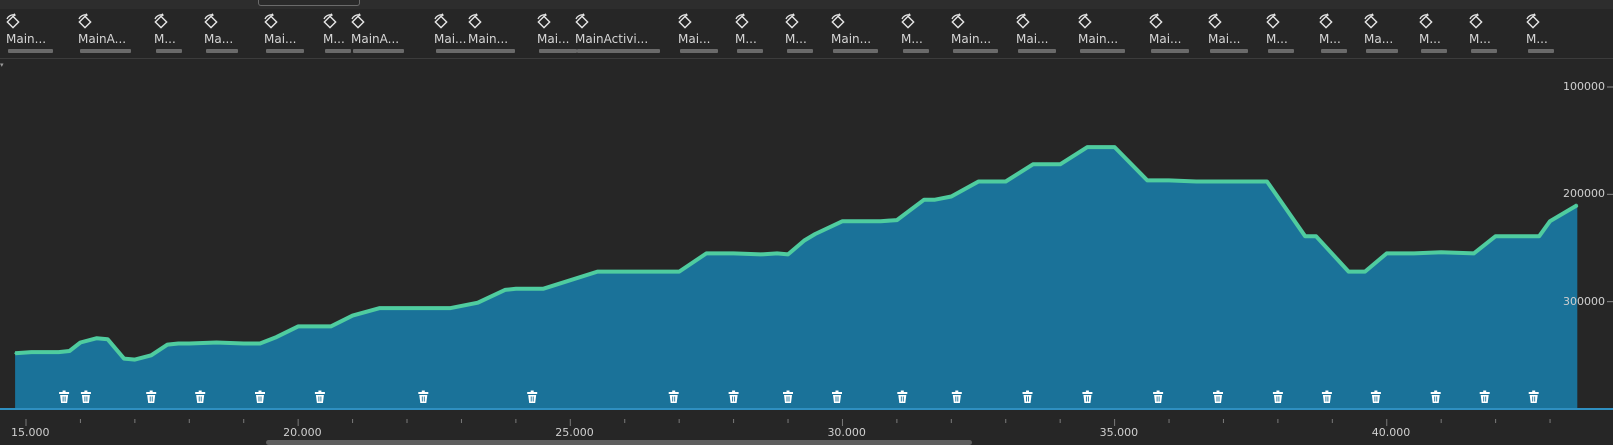  Describe the element at coordinates (574, 432) in the screenshot. I see `x-tick-label: 25.000` at that location.